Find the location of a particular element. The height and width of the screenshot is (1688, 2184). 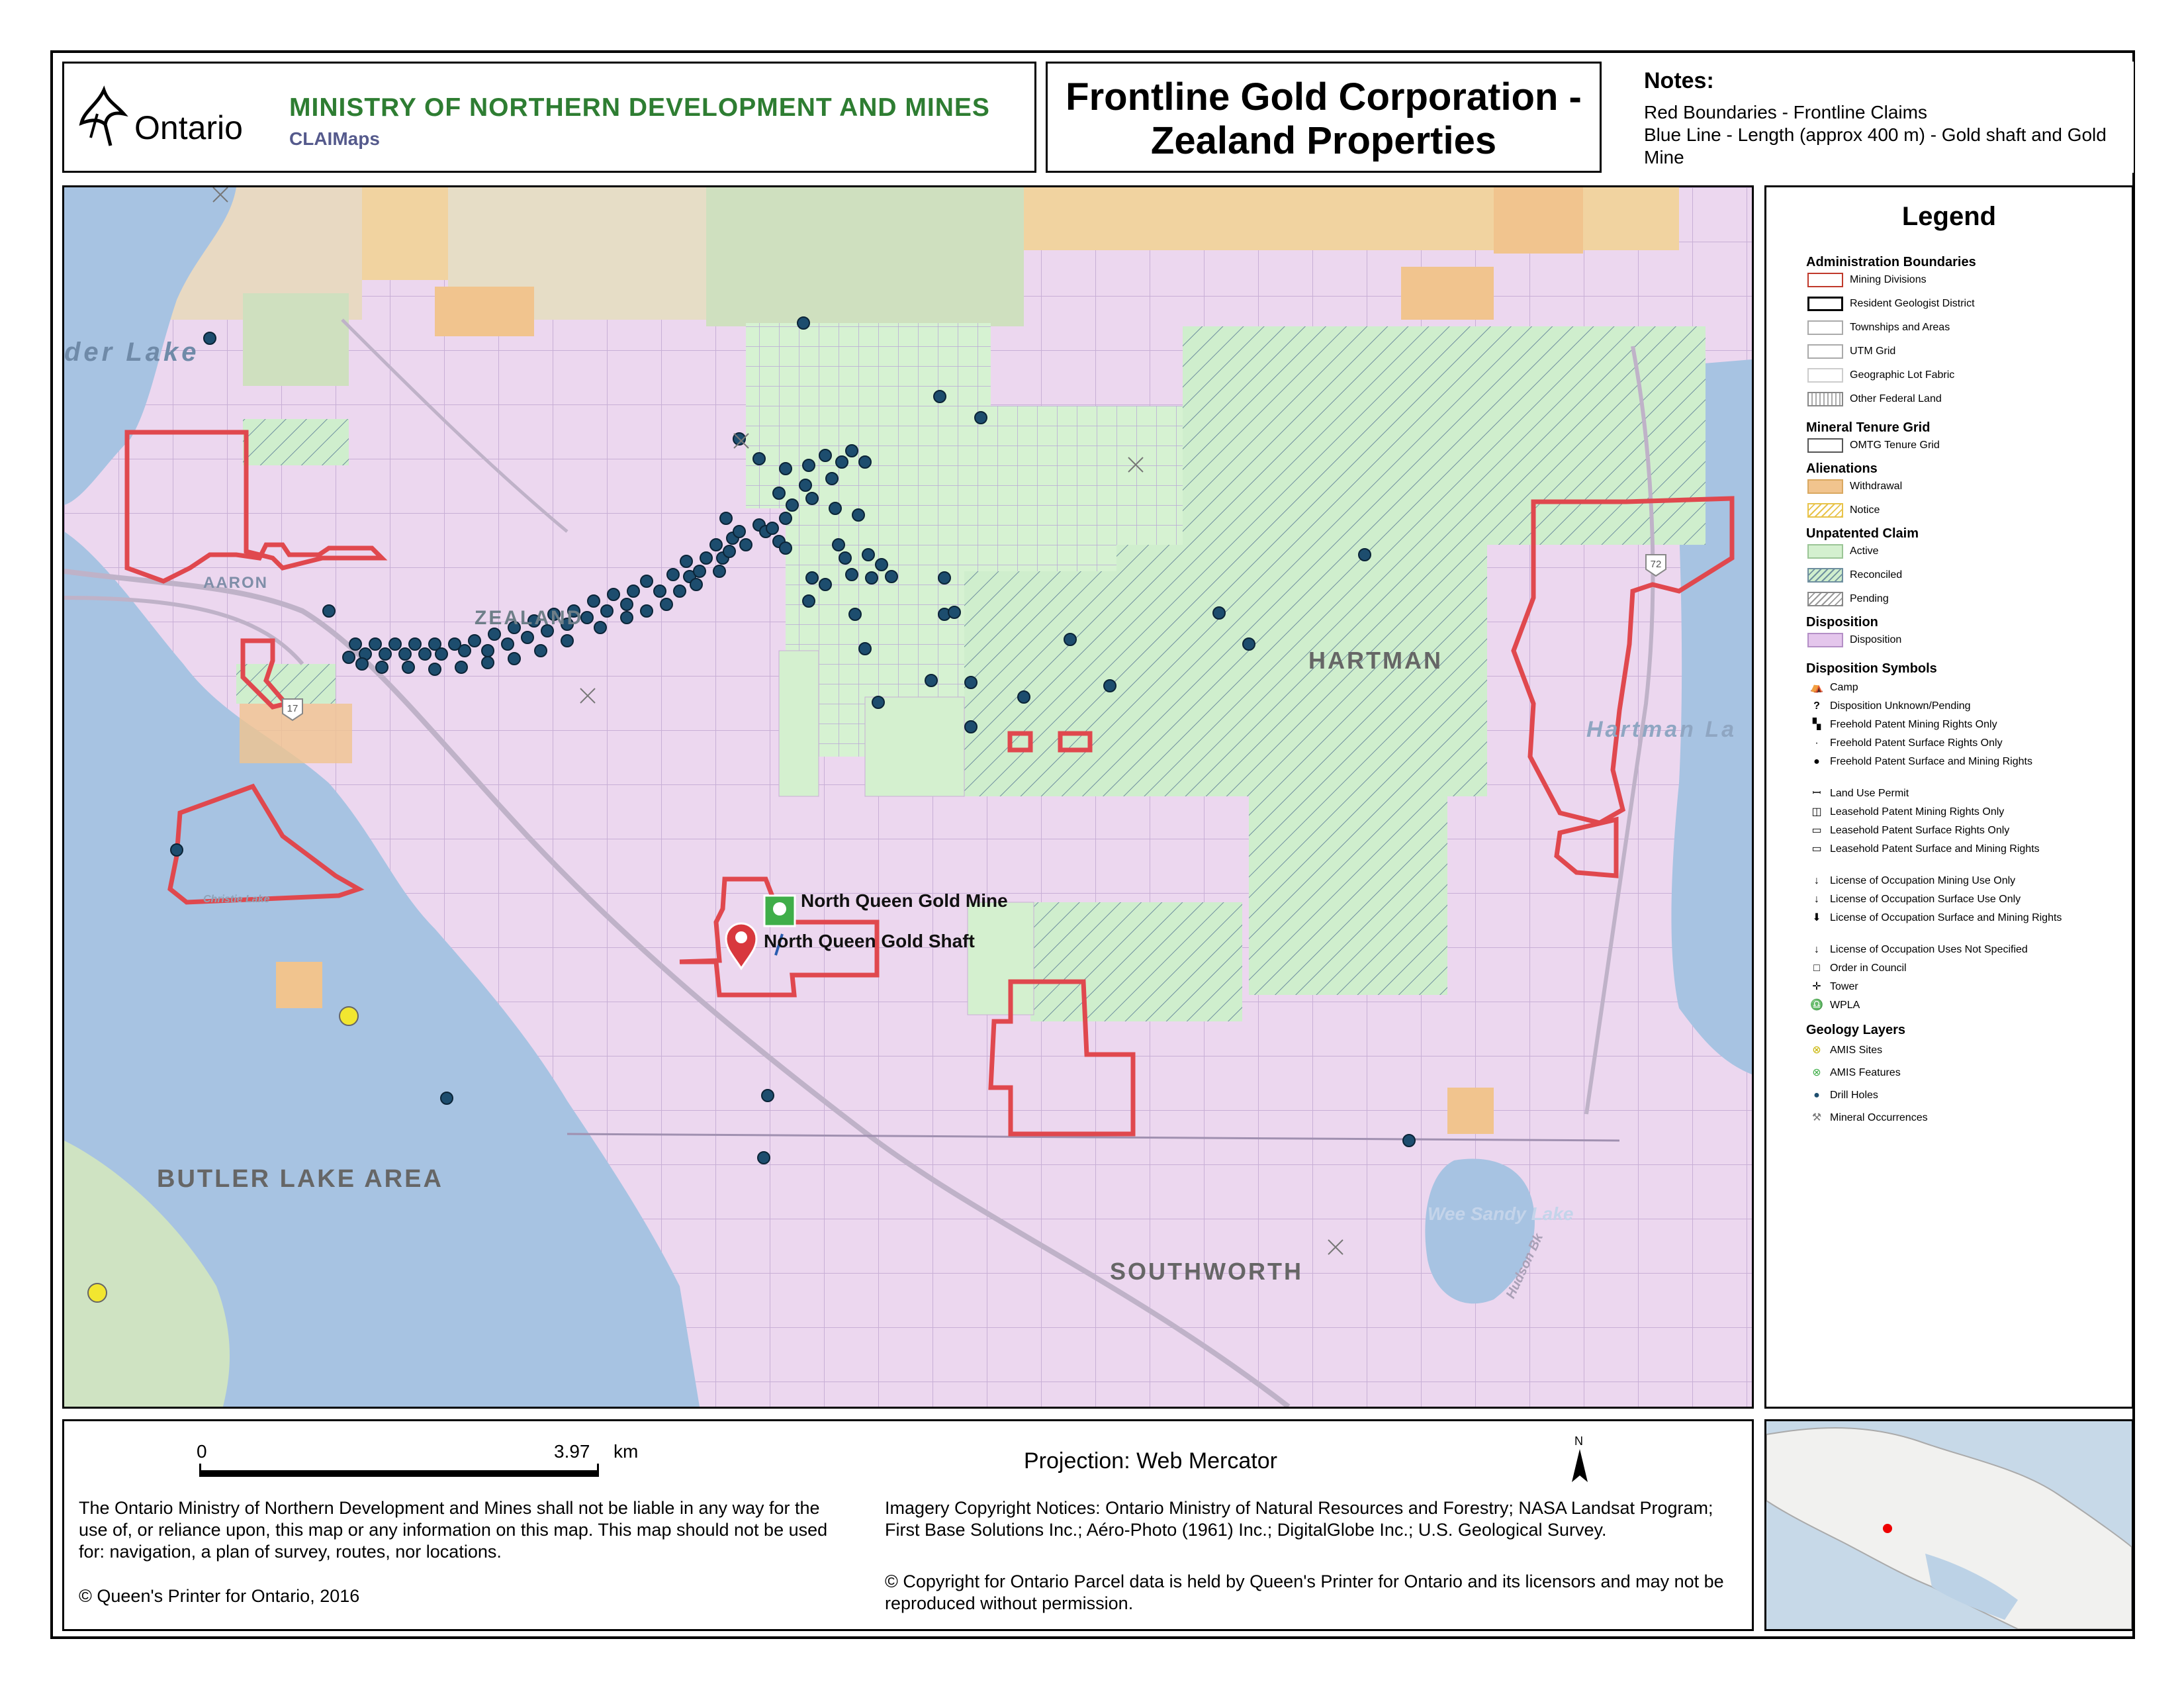

freehold-mining-icon: ▚ is located at coordinates (1817, 724).